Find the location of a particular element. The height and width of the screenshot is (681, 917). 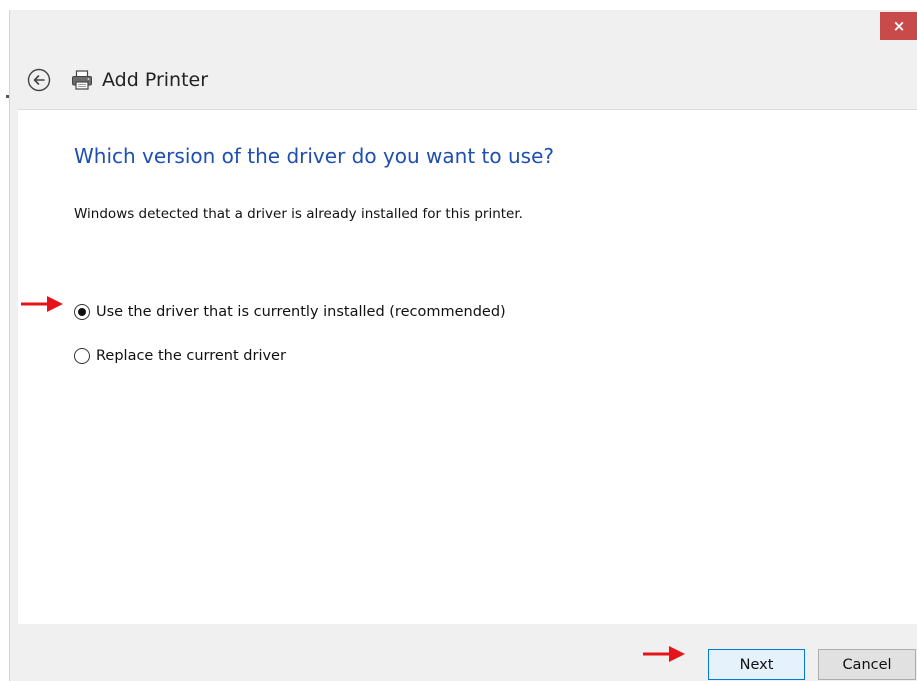

window-title: Add Printer is located at coordinates (155, 80).